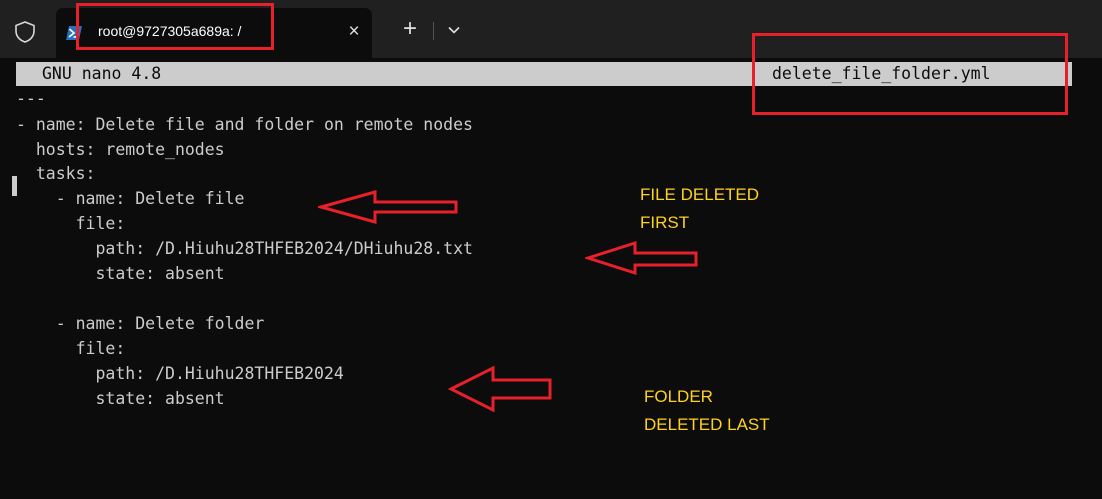 The width and height of the screenshot is (1102, 499). What do you see at coordinates (678, 396) in the screenshot?
I see `annotation-line: FOLDER` at bounding box center [678, 396].